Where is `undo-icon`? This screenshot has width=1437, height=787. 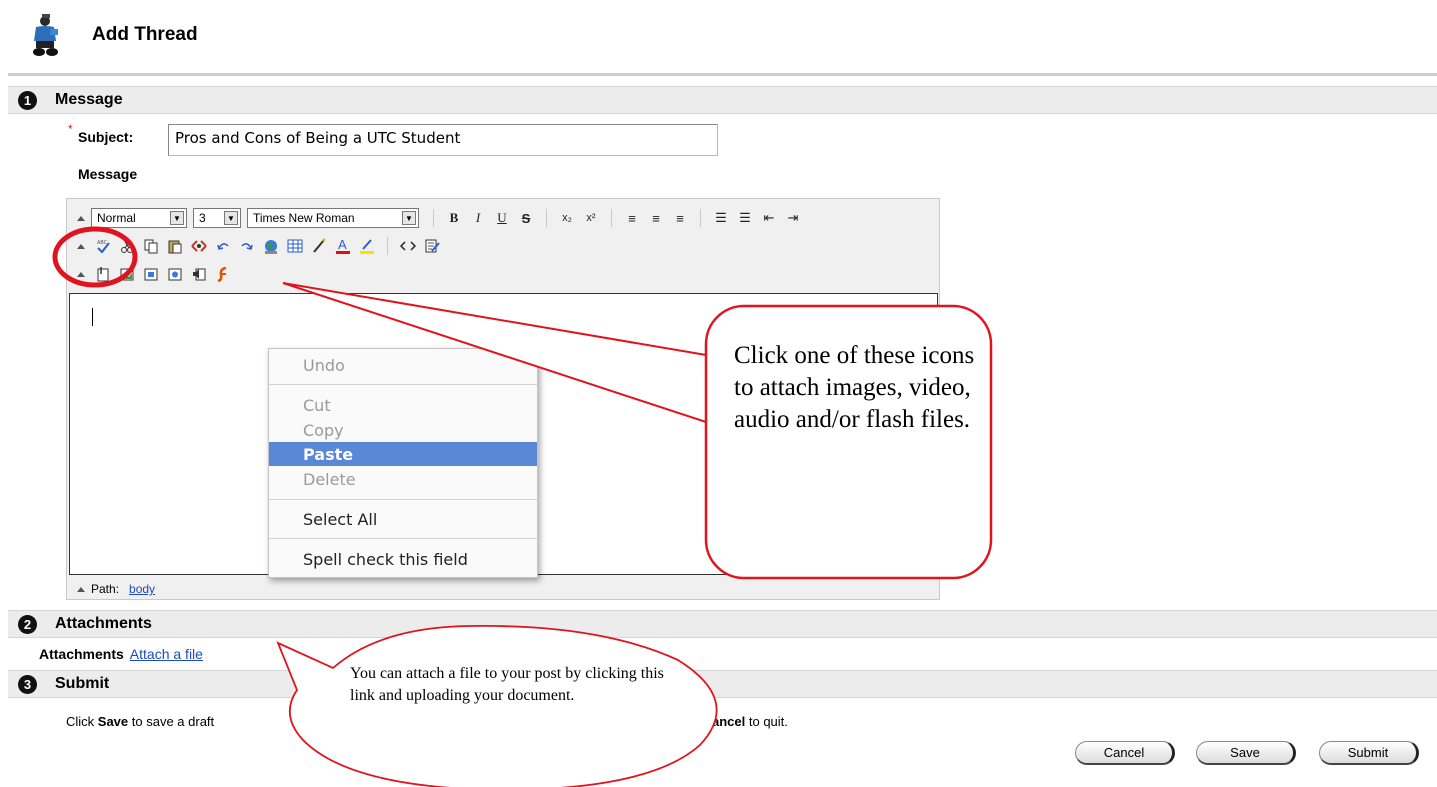 undo-icon is located at coordinates (223, 246).